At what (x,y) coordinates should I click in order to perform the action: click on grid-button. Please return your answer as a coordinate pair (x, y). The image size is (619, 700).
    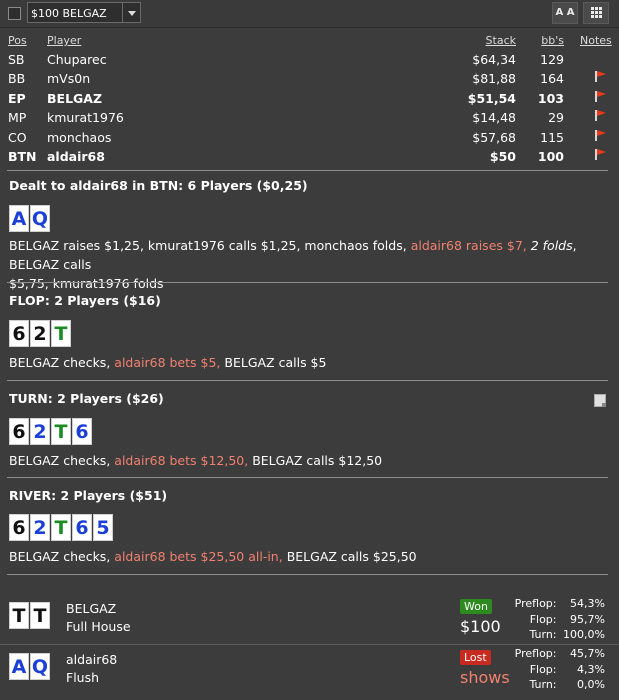
    Looking at the image, I should click on (596, 13).